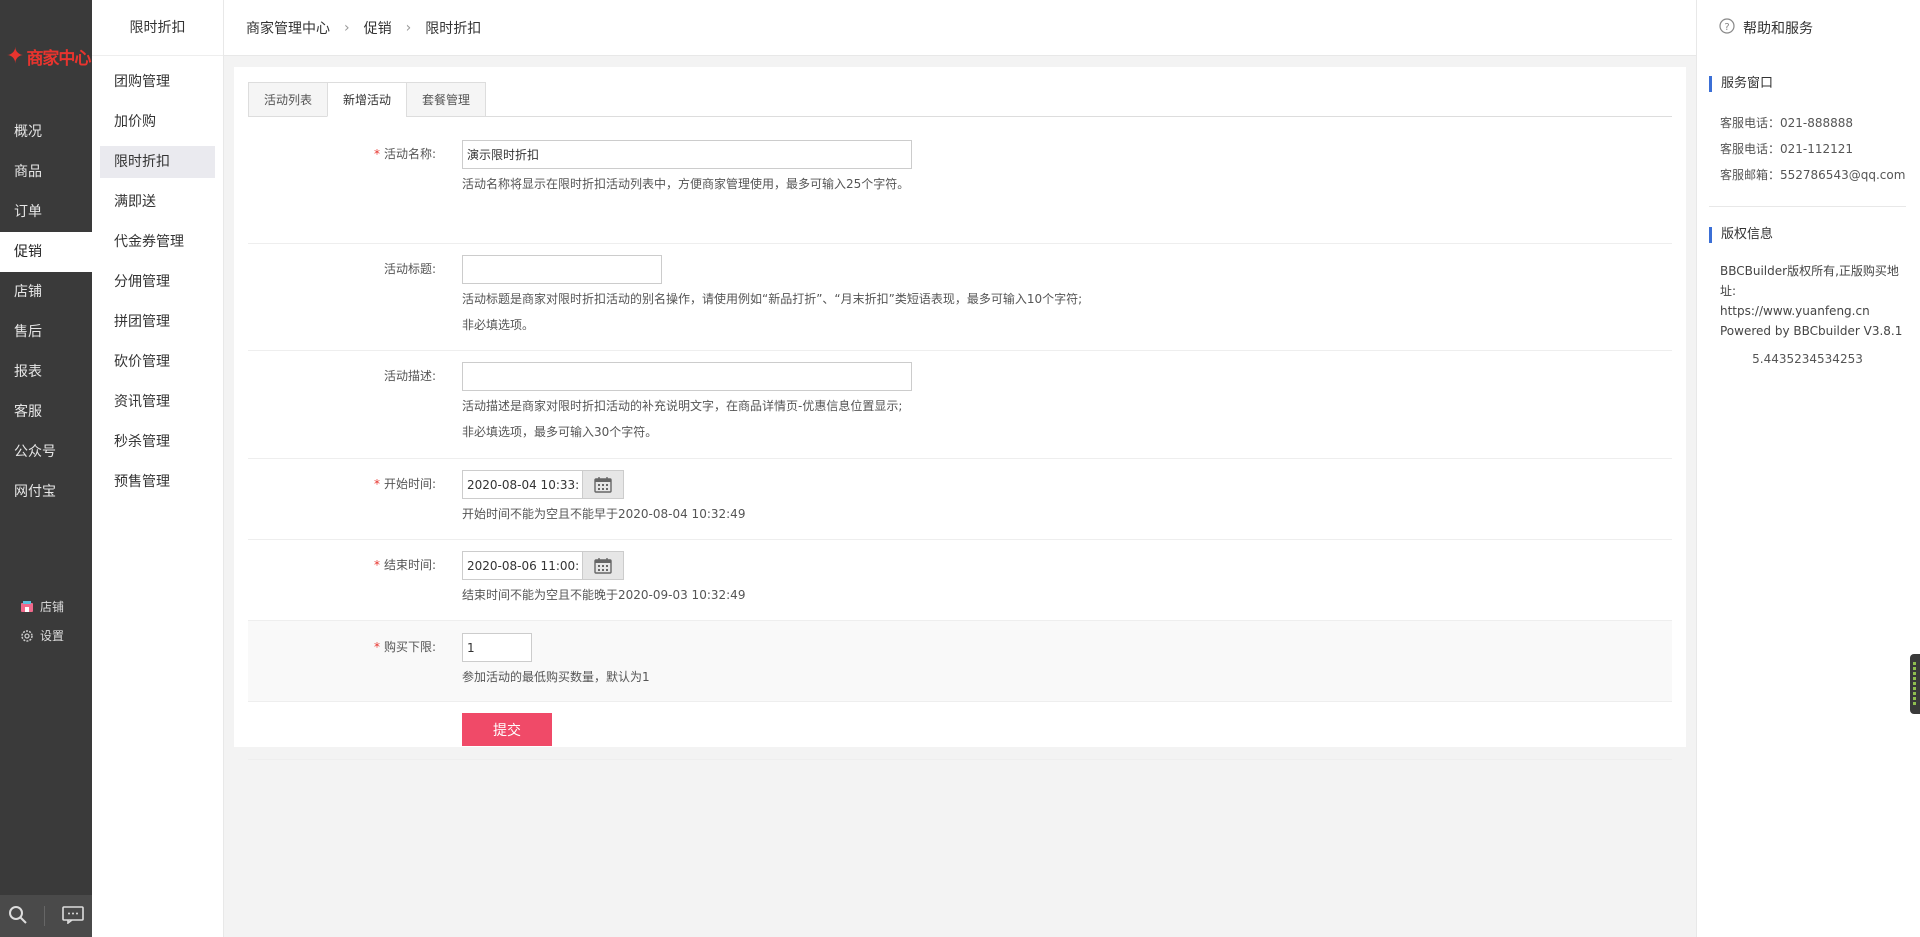 The image size is (1920, 937). I want to click on question-icon: ?, so click(1727, 28).